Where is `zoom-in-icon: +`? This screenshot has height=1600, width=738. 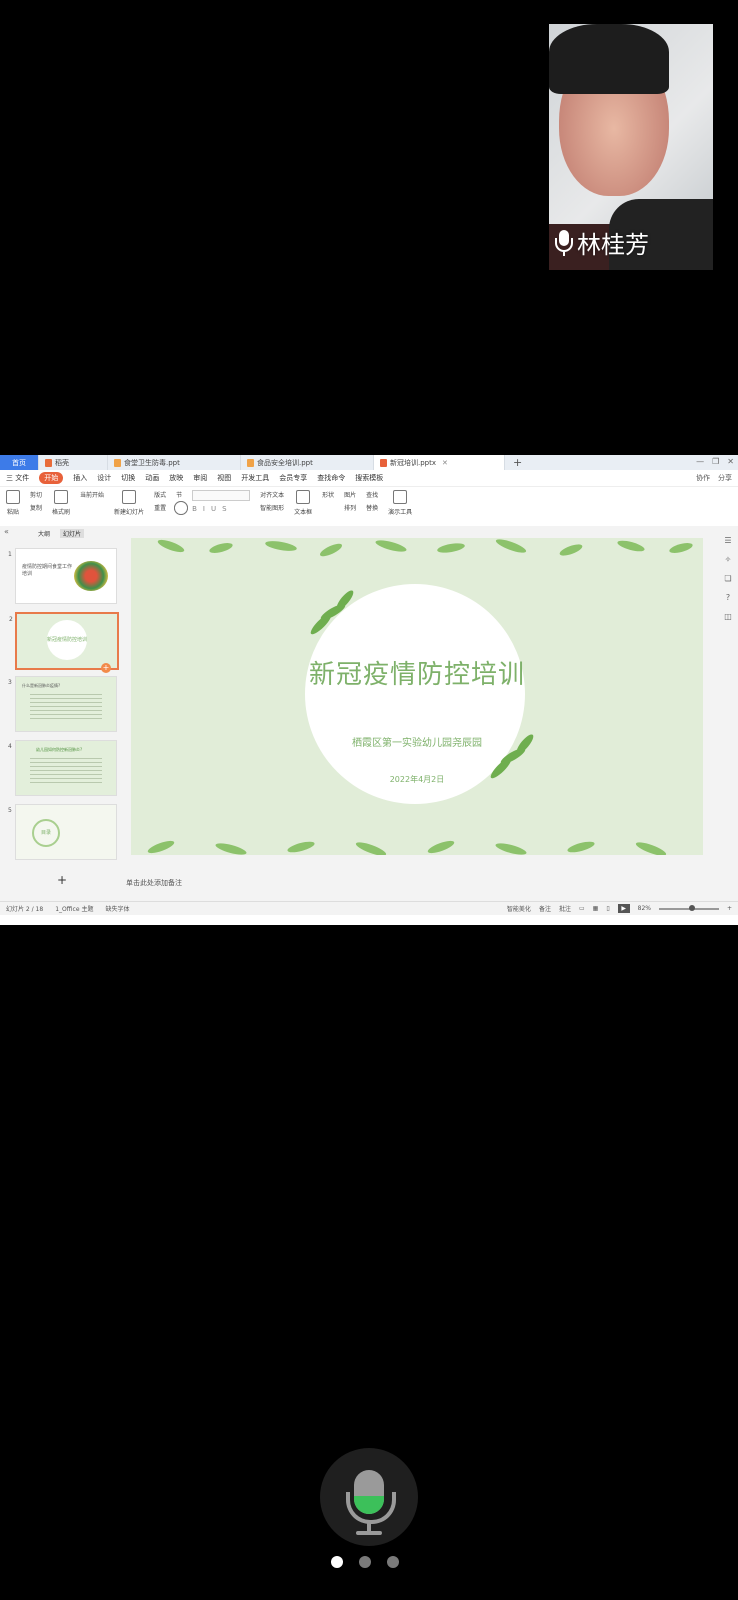
zoom-in-icon: + is located at coordinates (729, 908).